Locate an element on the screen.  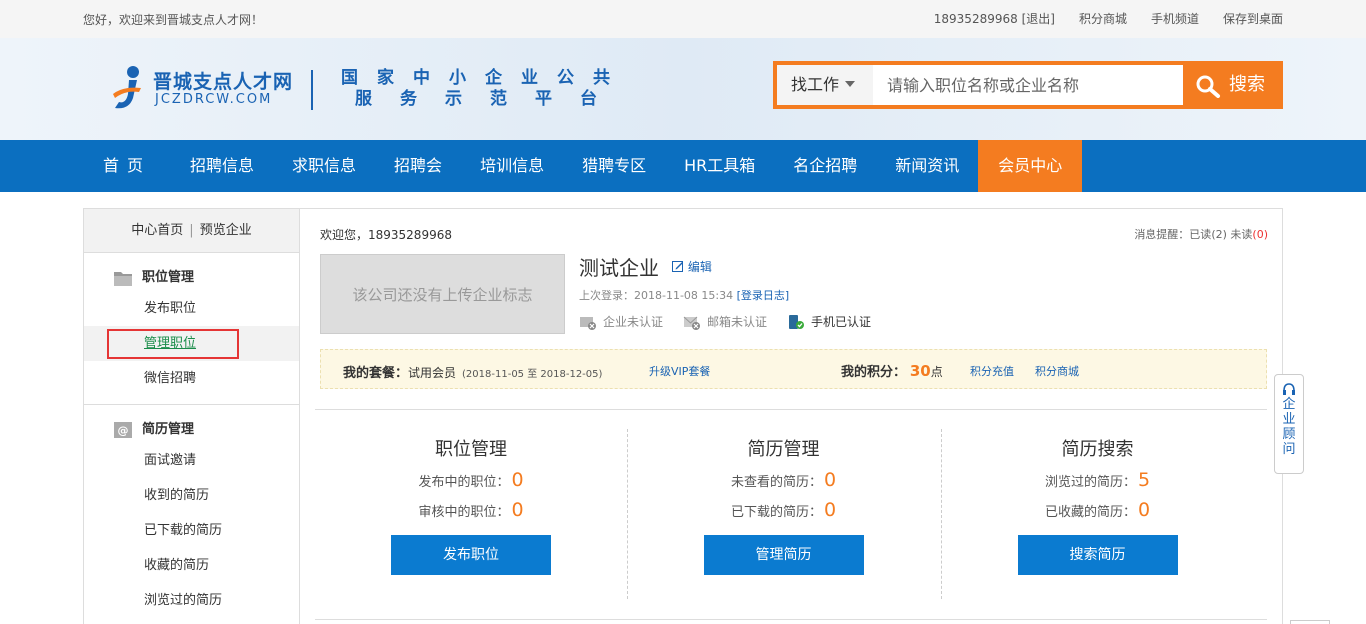
highlight-box is located at coordinates (173, 344).